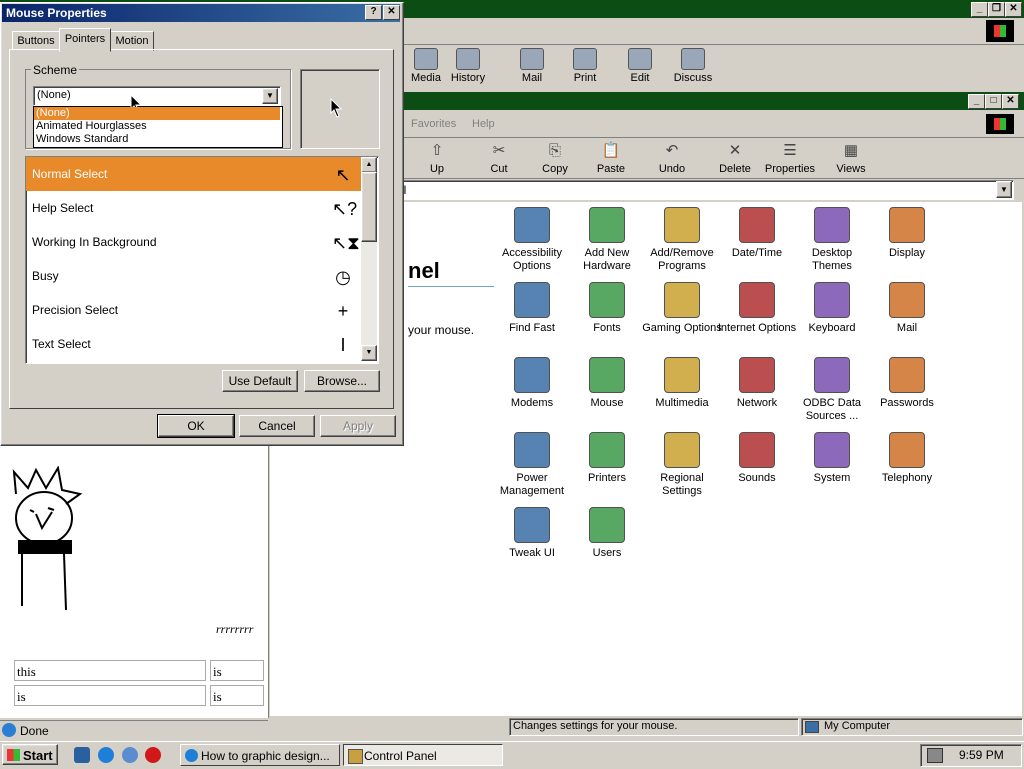 The height and width of the screenshot is (769, 1024). Describe the element at coordinates (640, 59) in the screenshot. I see `edit-icon` at that location.